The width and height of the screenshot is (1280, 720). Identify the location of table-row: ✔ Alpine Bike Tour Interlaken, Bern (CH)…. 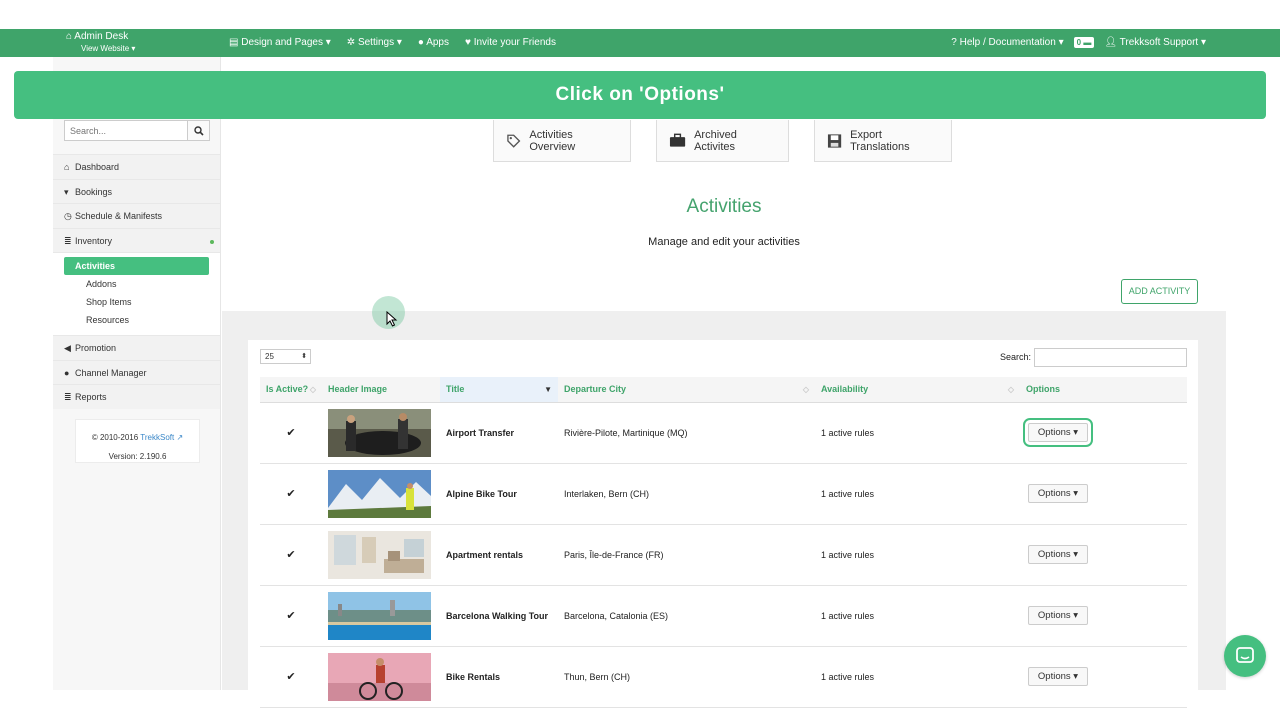
(723, 494).